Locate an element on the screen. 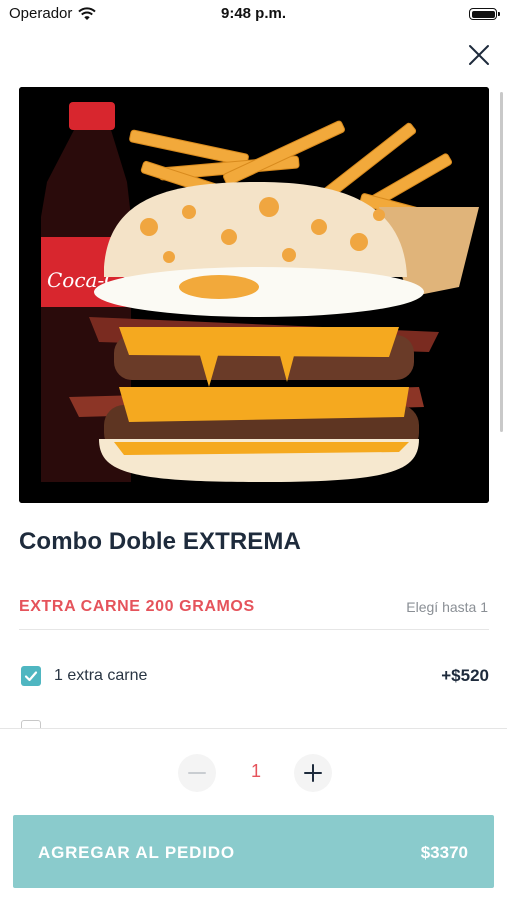 Image resolution: width=507 pixels, height=900 pixels. add-to-order-label: AGREGAR AL PEDIDO is located at coordinates (136, 852).